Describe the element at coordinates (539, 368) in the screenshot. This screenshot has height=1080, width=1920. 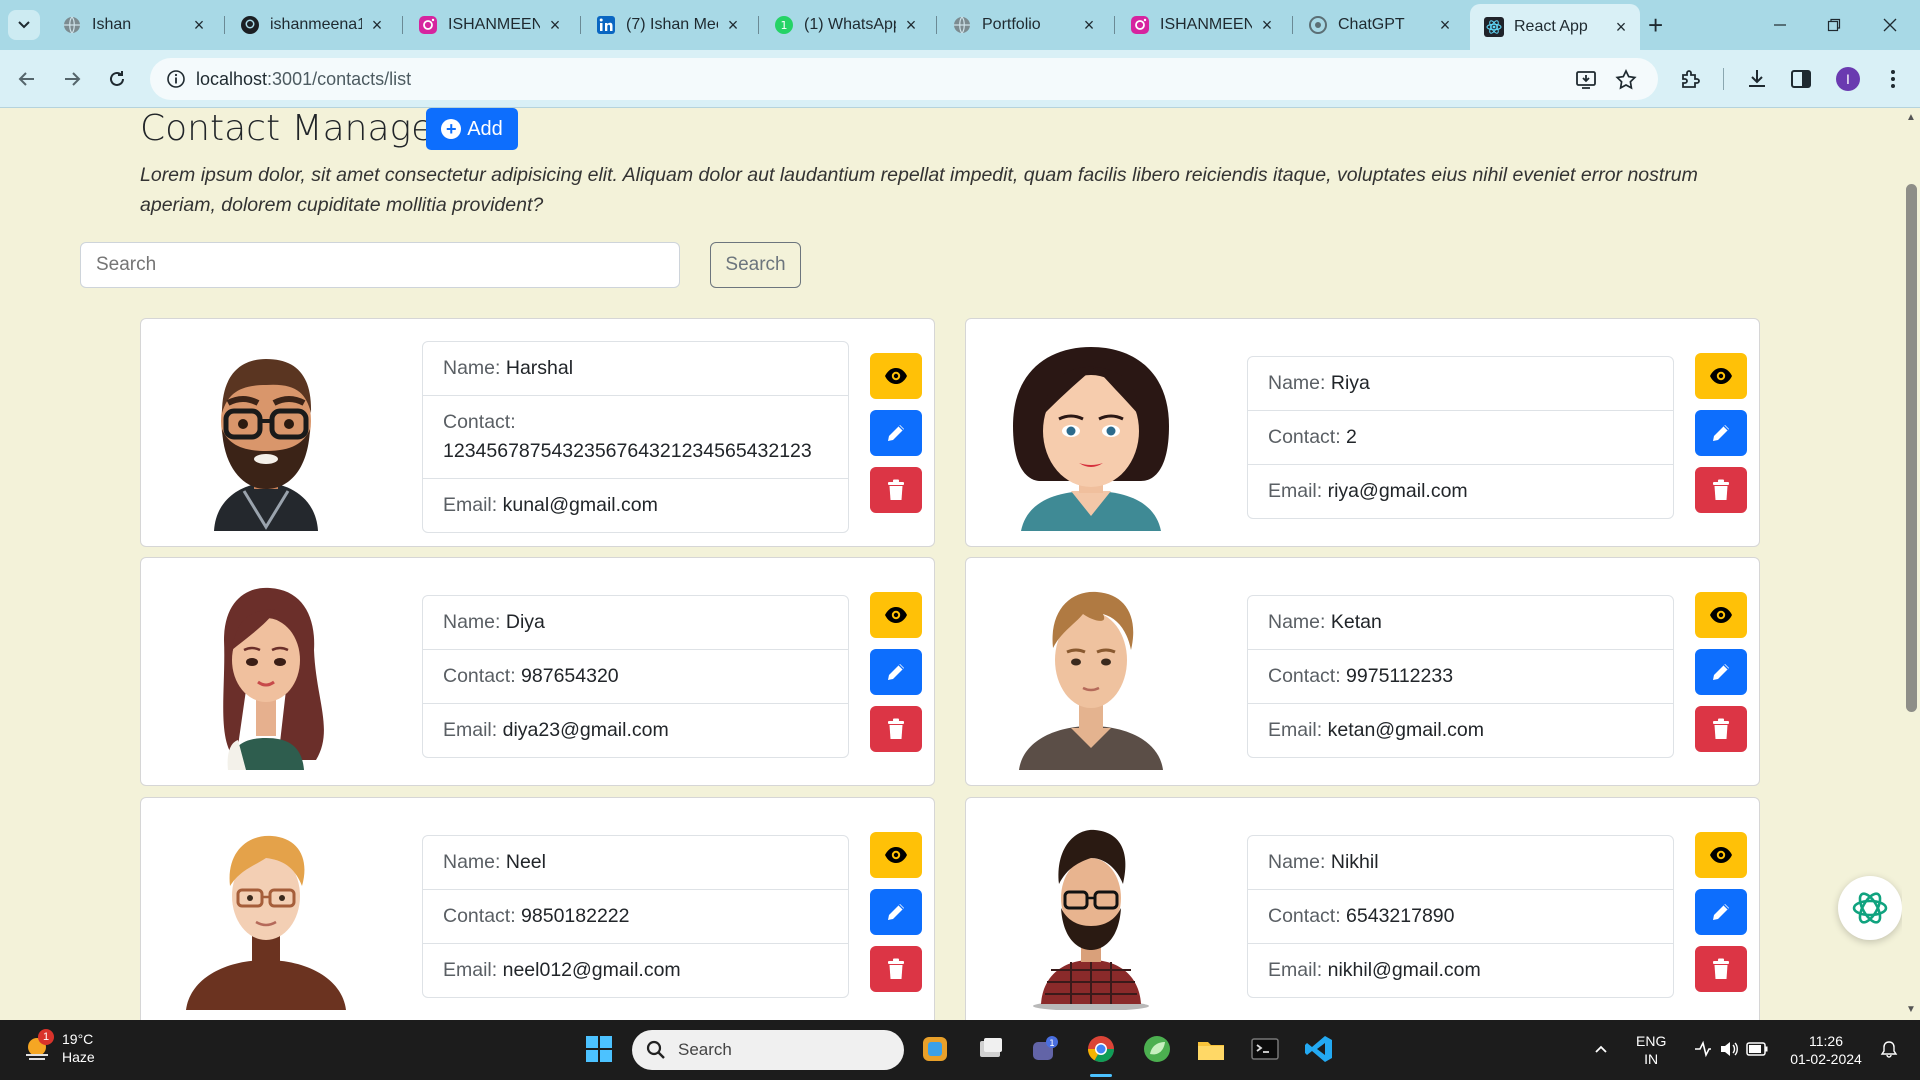
I see `contact-name: Harshal` at that location.